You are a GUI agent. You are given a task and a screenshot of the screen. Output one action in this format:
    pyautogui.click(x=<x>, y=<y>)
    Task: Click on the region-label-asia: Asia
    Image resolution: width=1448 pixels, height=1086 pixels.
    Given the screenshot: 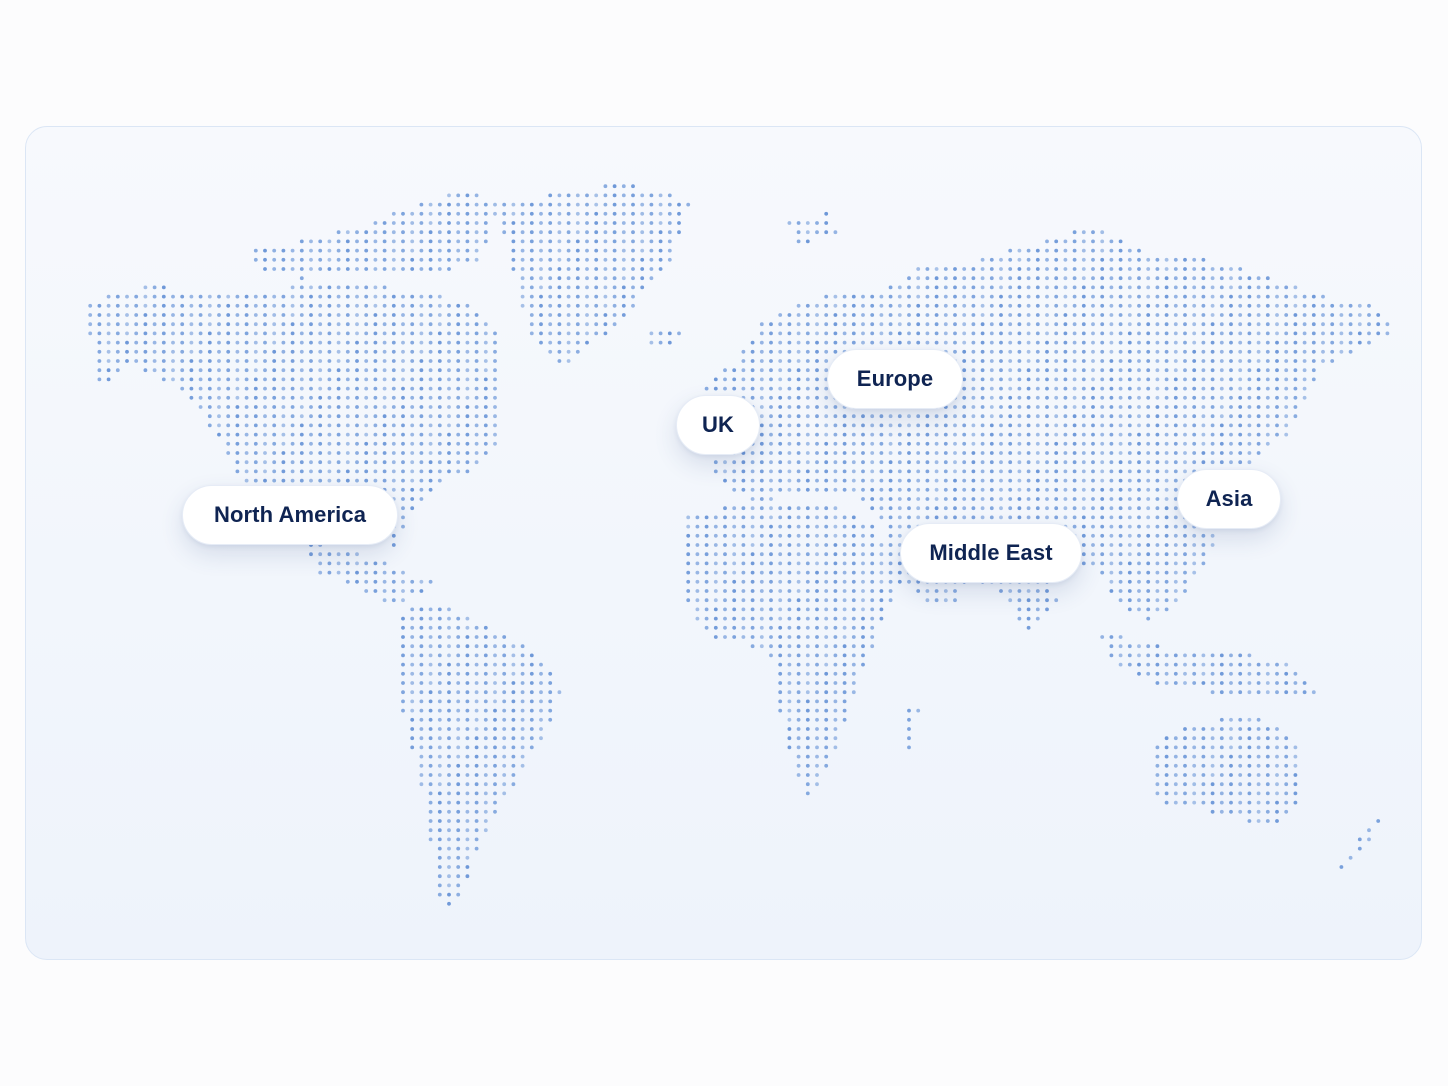 What is the action you would take?
    pyautogui.click(x=1229, y=499)
    